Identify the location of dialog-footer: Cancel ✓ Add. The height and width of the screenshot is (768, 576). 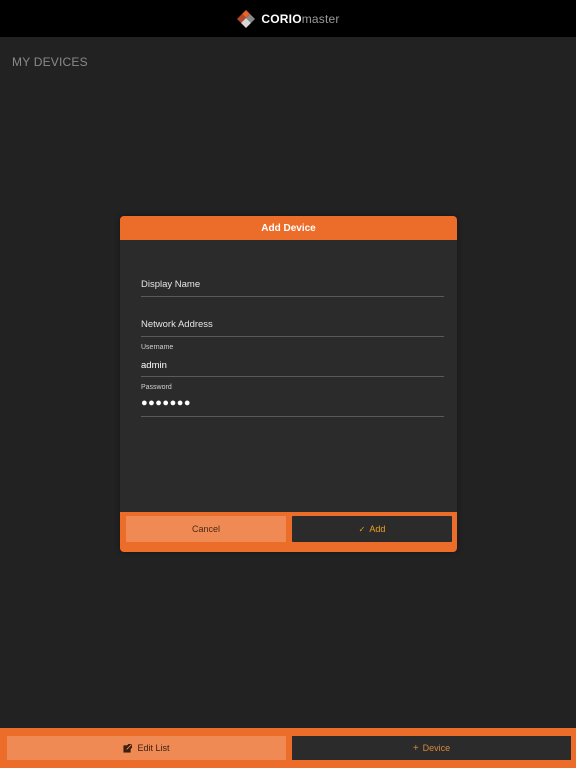
(288, 532).